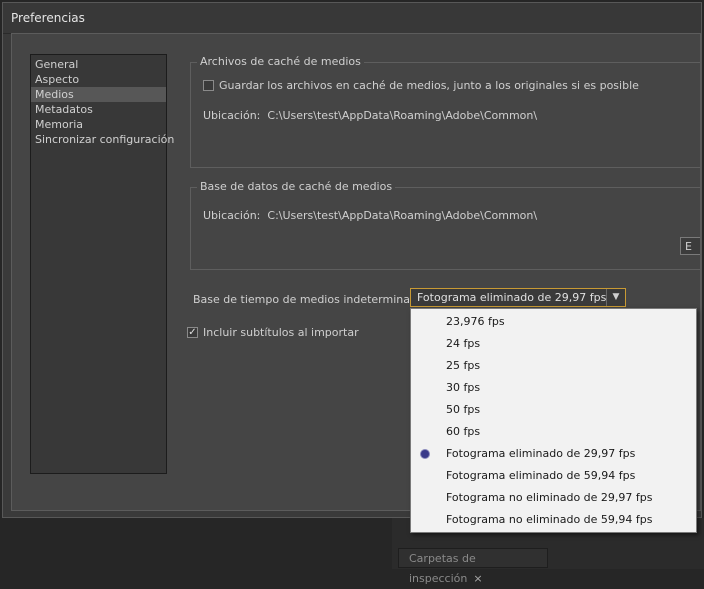  What do you see at coordinates (553, 432) in the screenshot?
I see `timebase-option-60: 60 fps` at bounding box center [553, 432].